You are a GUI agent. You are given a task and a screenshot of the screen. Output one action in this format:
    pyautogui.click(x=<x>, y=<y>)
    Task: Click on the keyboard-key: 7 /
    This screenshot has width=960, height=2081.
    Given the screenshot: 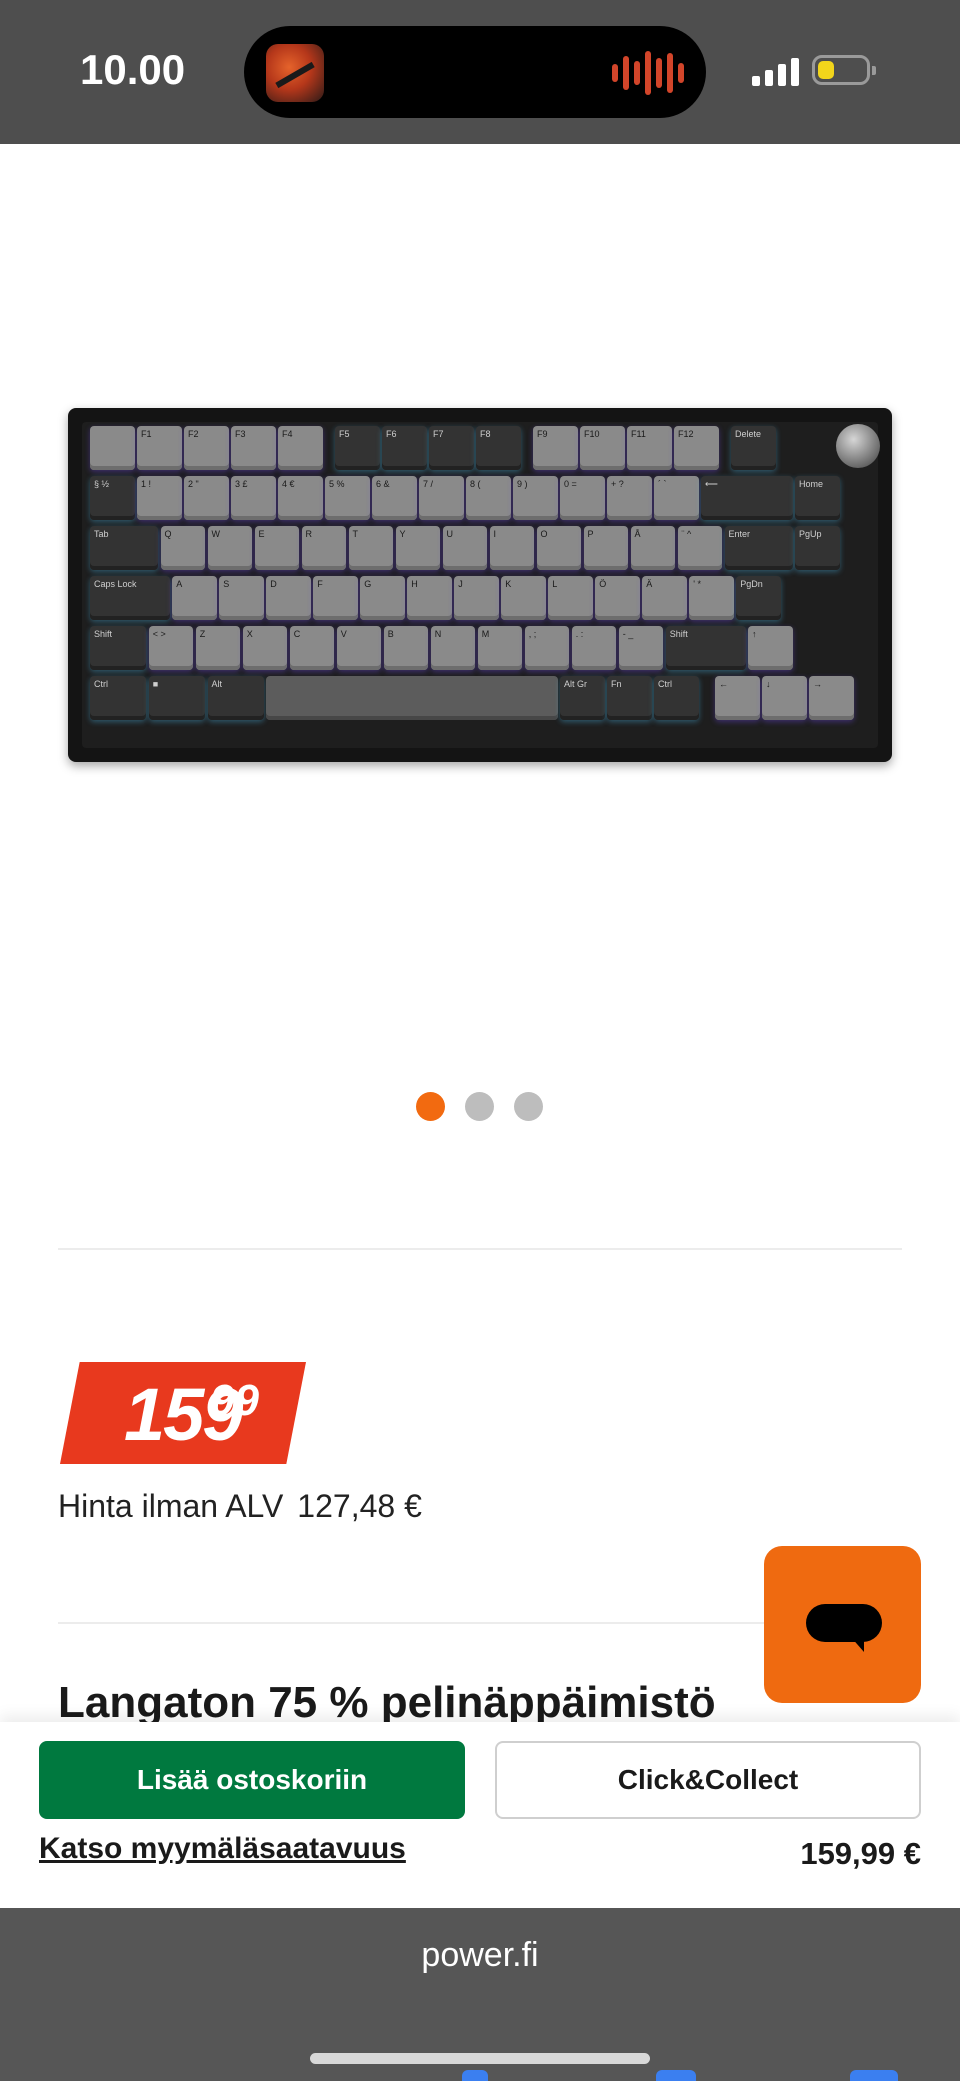 What is the action you would take?
    pyautogui.click(x=441, y=498)
    